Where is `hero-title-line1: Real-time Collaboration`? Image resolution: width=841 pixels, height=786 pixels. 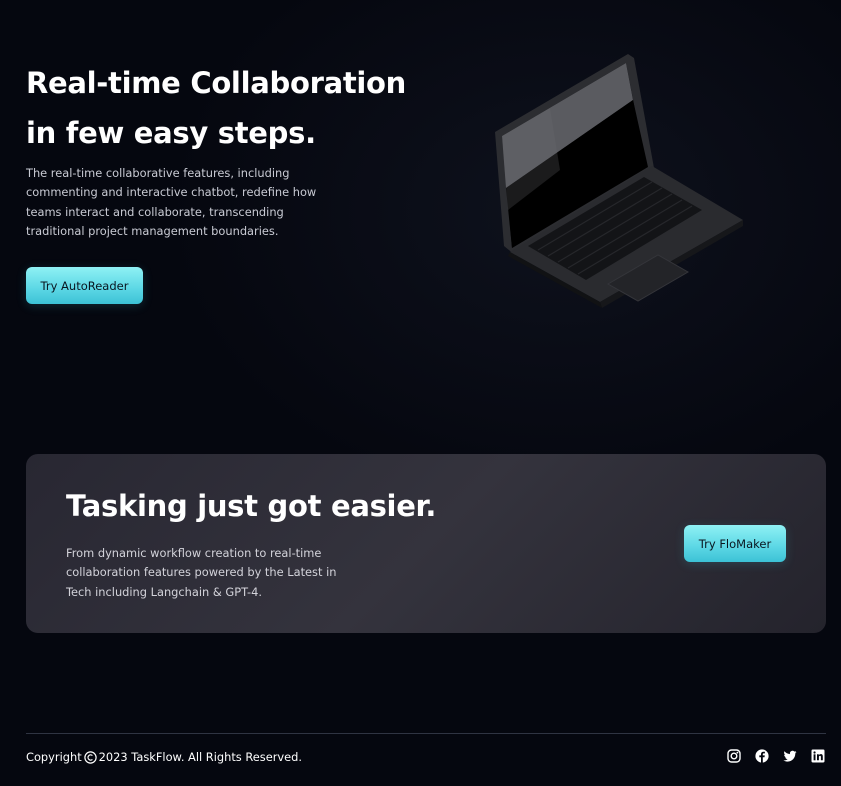
hero-title-line1: Real-time Collaboration is located at coordinates (216, 83).